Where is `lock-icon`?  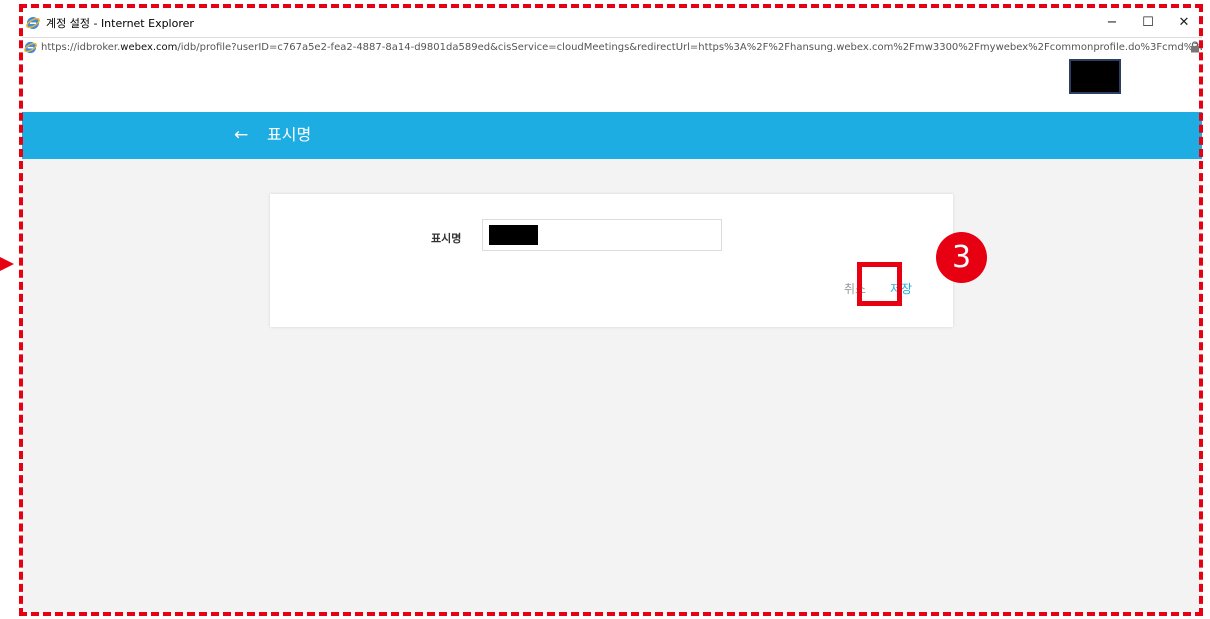
lock-icon is located at coordinates (1195, 47).